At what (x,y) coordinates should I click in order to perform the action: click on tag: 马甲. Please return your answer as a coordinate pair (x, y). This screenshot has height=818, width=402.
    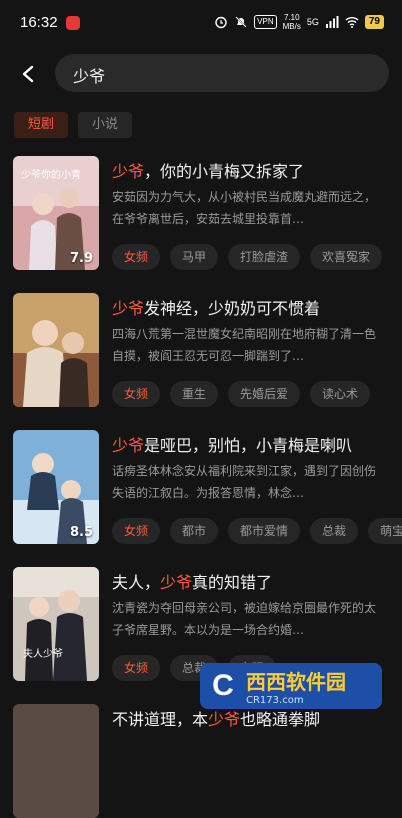
    Looking at the image, I should click on (194, 257).